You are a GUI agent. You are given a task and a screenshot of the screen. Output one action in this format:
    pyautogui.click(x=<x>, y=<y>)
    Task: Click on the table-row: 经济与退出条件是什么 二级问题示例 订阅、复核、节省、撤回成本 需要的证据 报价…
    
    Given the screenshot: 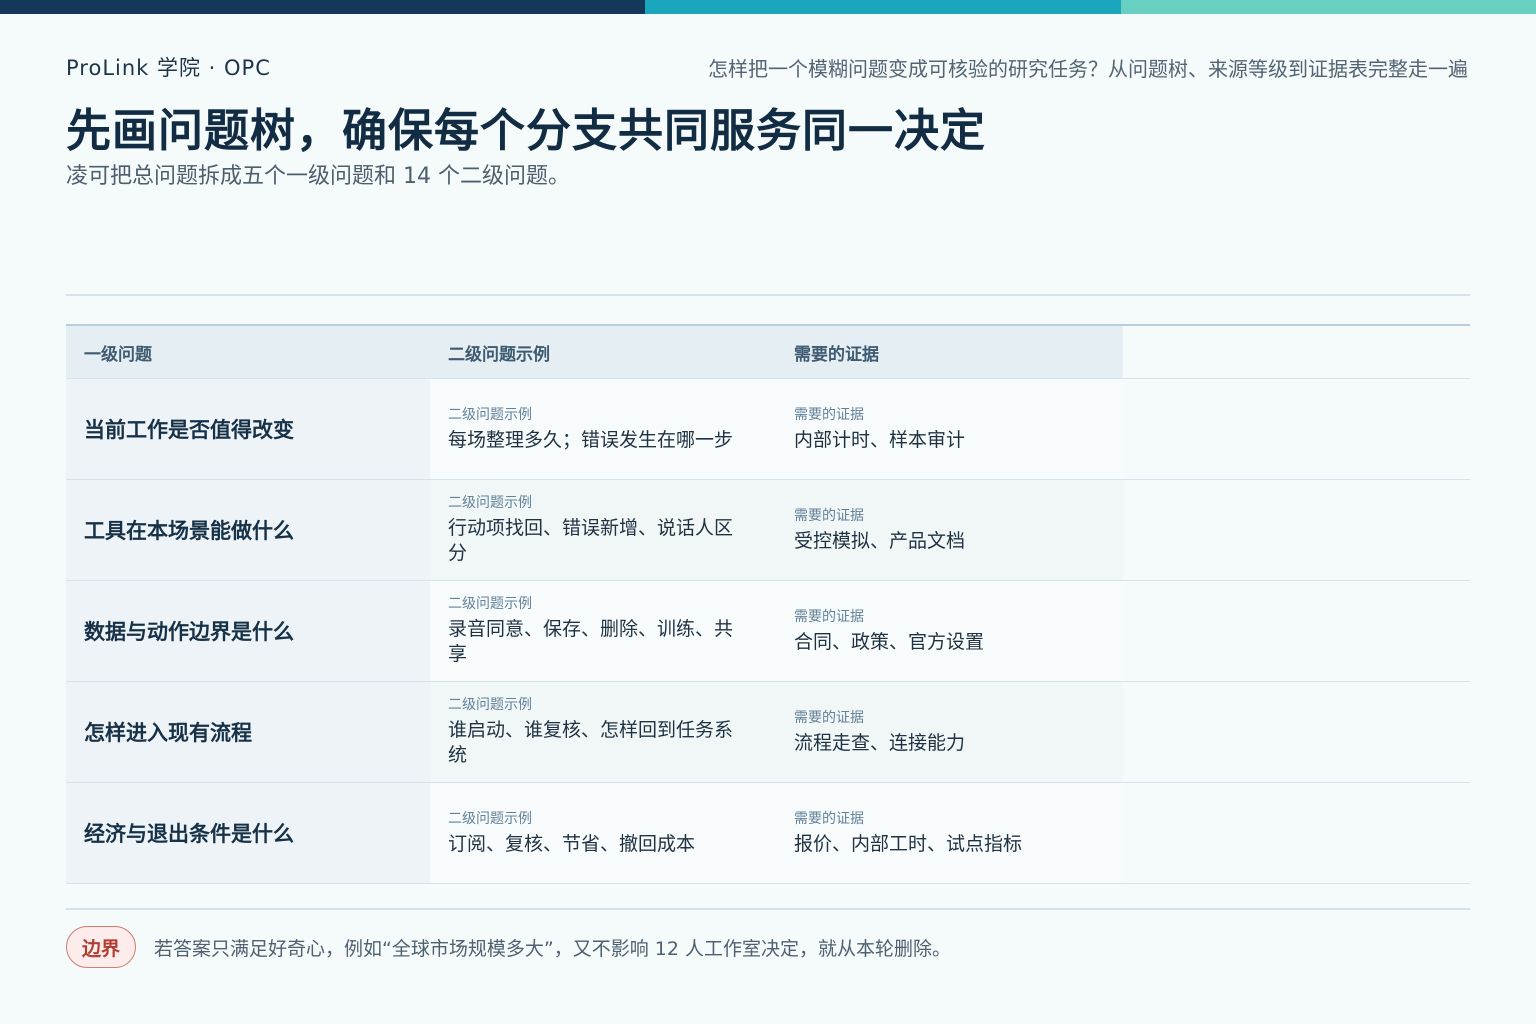 What is the action you would take?
    pyautogui.click(x=768, y=833)
    